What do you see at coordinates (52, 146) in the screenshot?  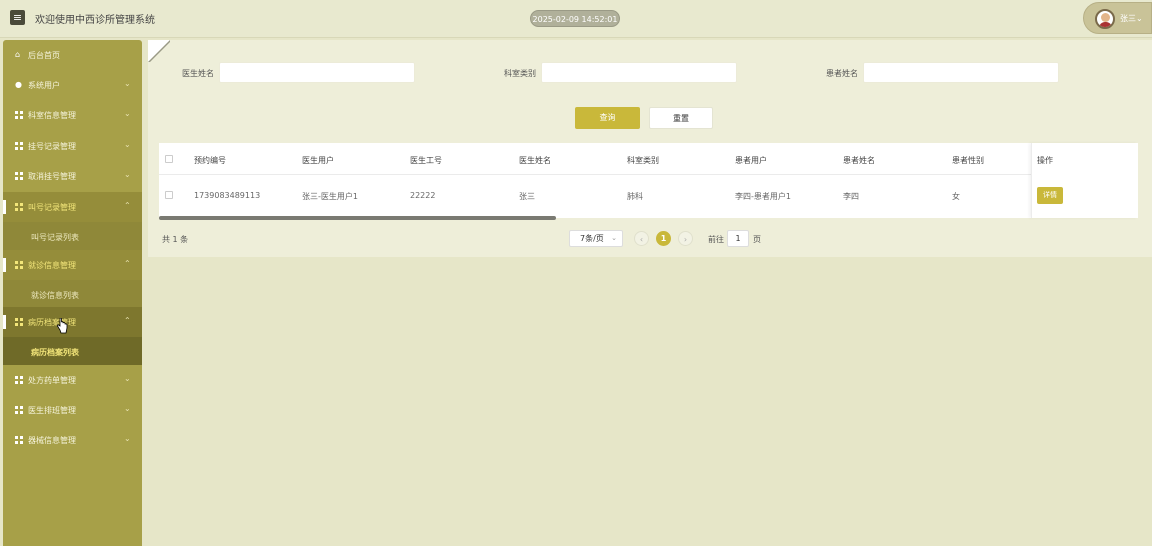 I see `sidebar-item-label: 挂号记录管理` at bounding box center [52, 146].